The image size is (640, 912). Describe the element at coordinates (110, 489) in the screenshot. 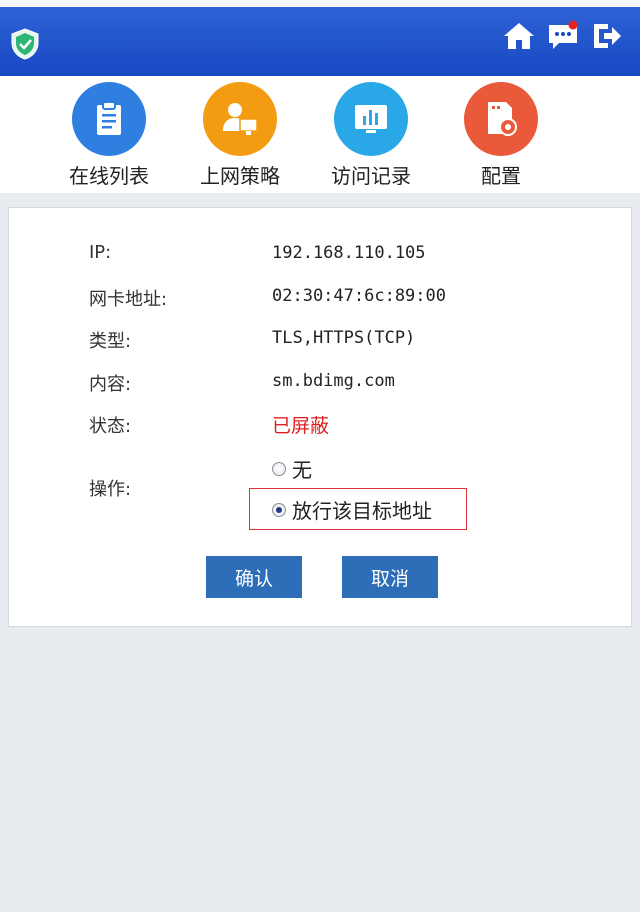

I see `action-label: 操作:` at that location.